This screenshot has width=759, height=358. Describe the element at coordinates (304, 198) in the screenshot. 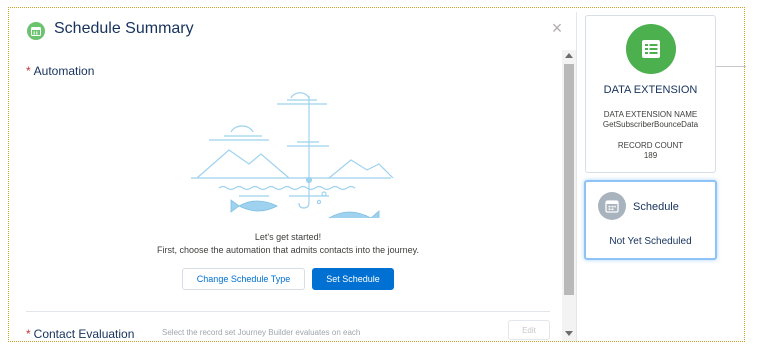

I see `fishing-hook` at that location.